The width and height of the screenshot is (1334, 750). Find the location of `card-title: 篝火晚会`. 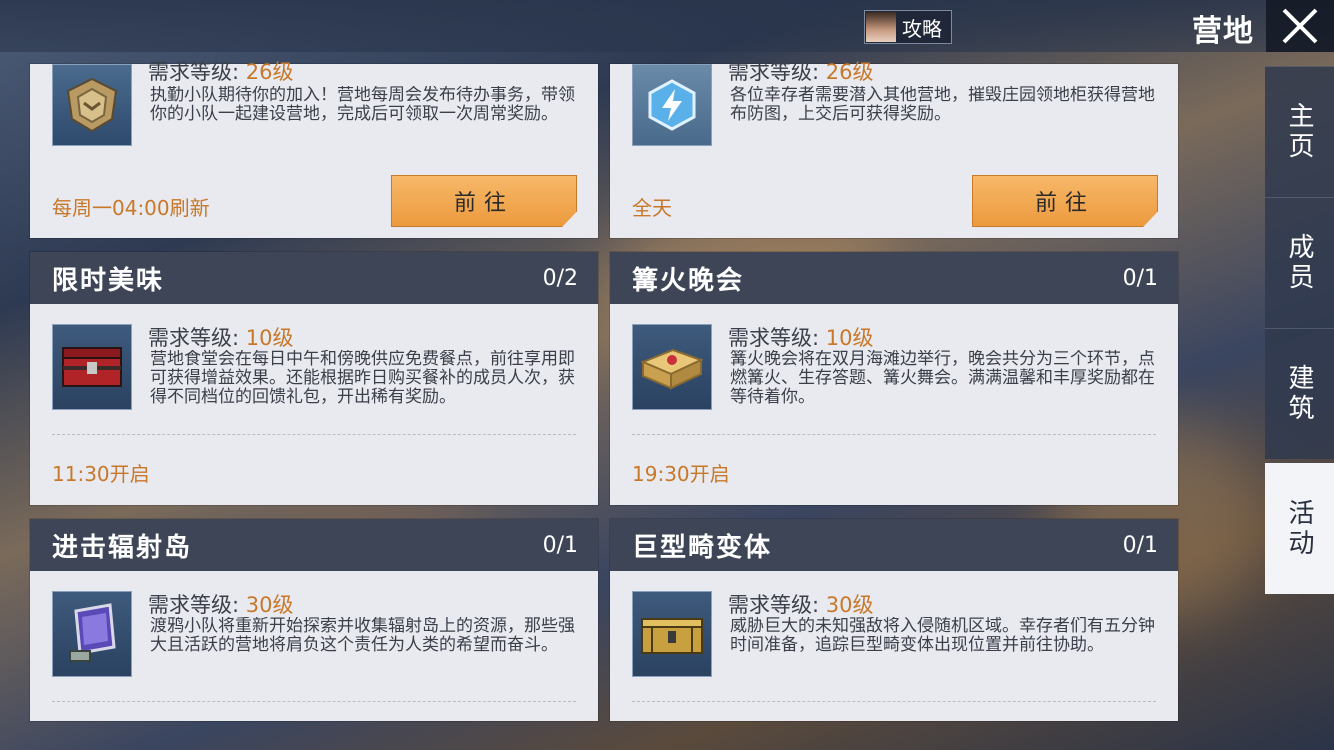

card-title: 篝火晚会 is located at coordinates (688, 281).